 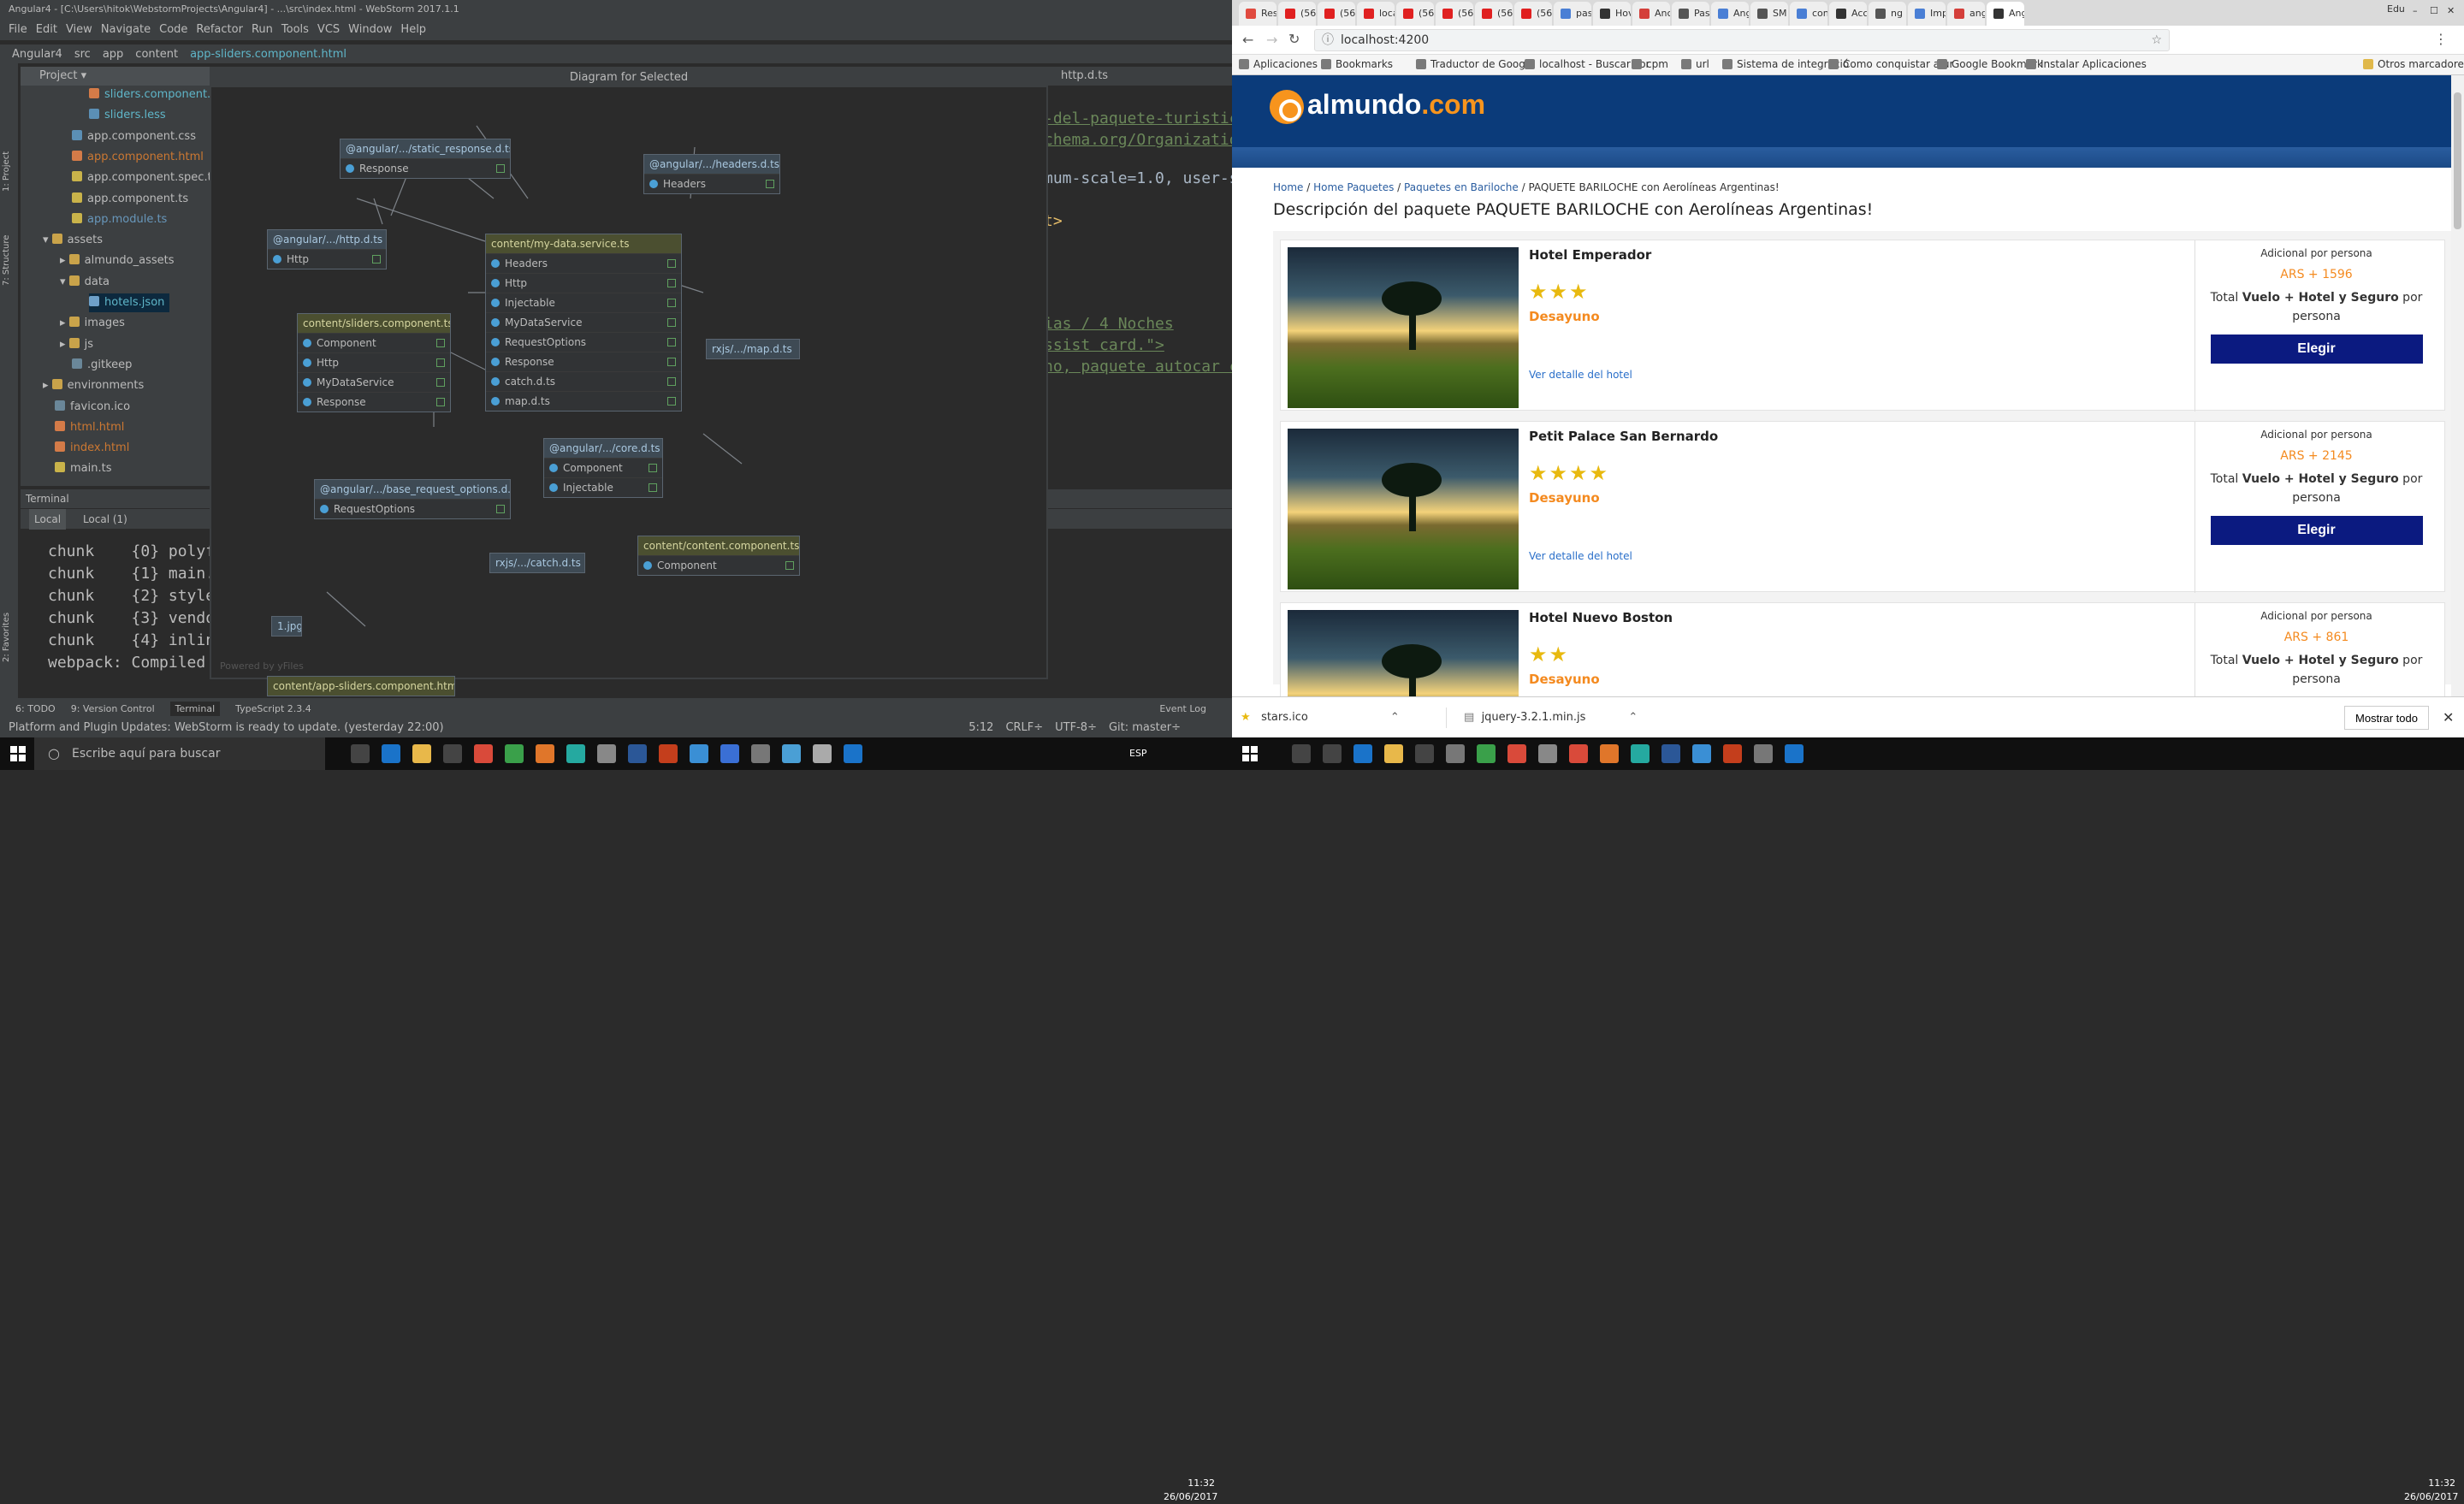 What do you see at coordinates (606, 753) in the screenshot?
I see `git-icon` at bounding box center [606, 753].